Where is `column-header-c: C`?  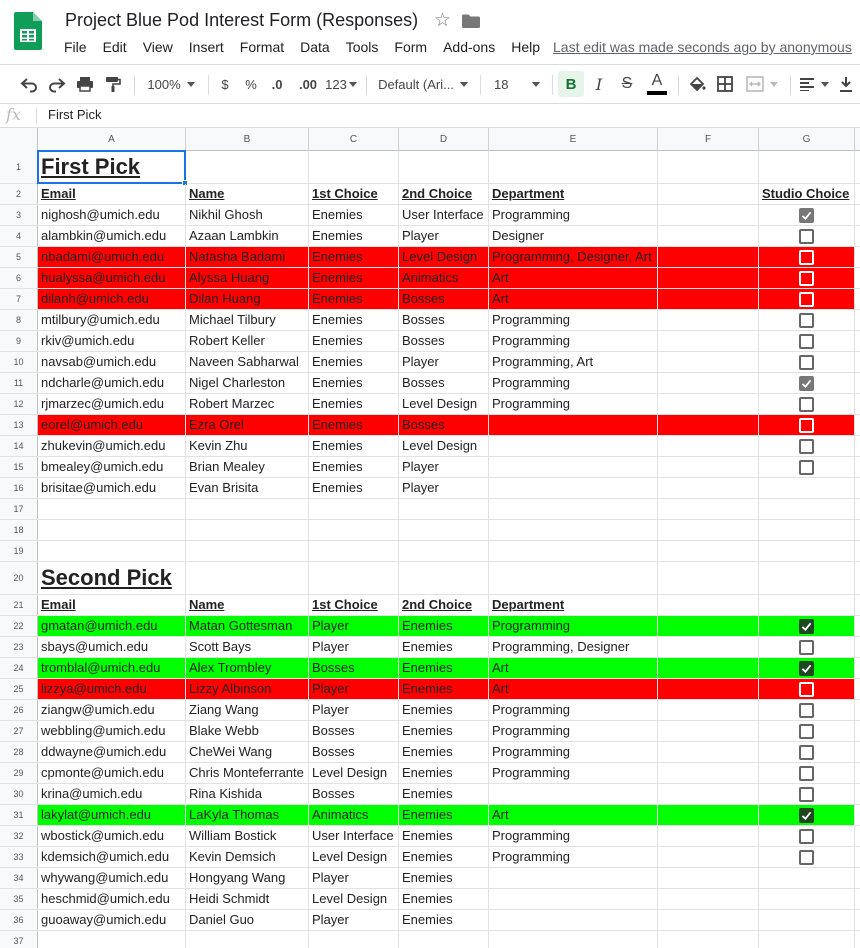 column-header-c: C is located at coordinates (354, 139).